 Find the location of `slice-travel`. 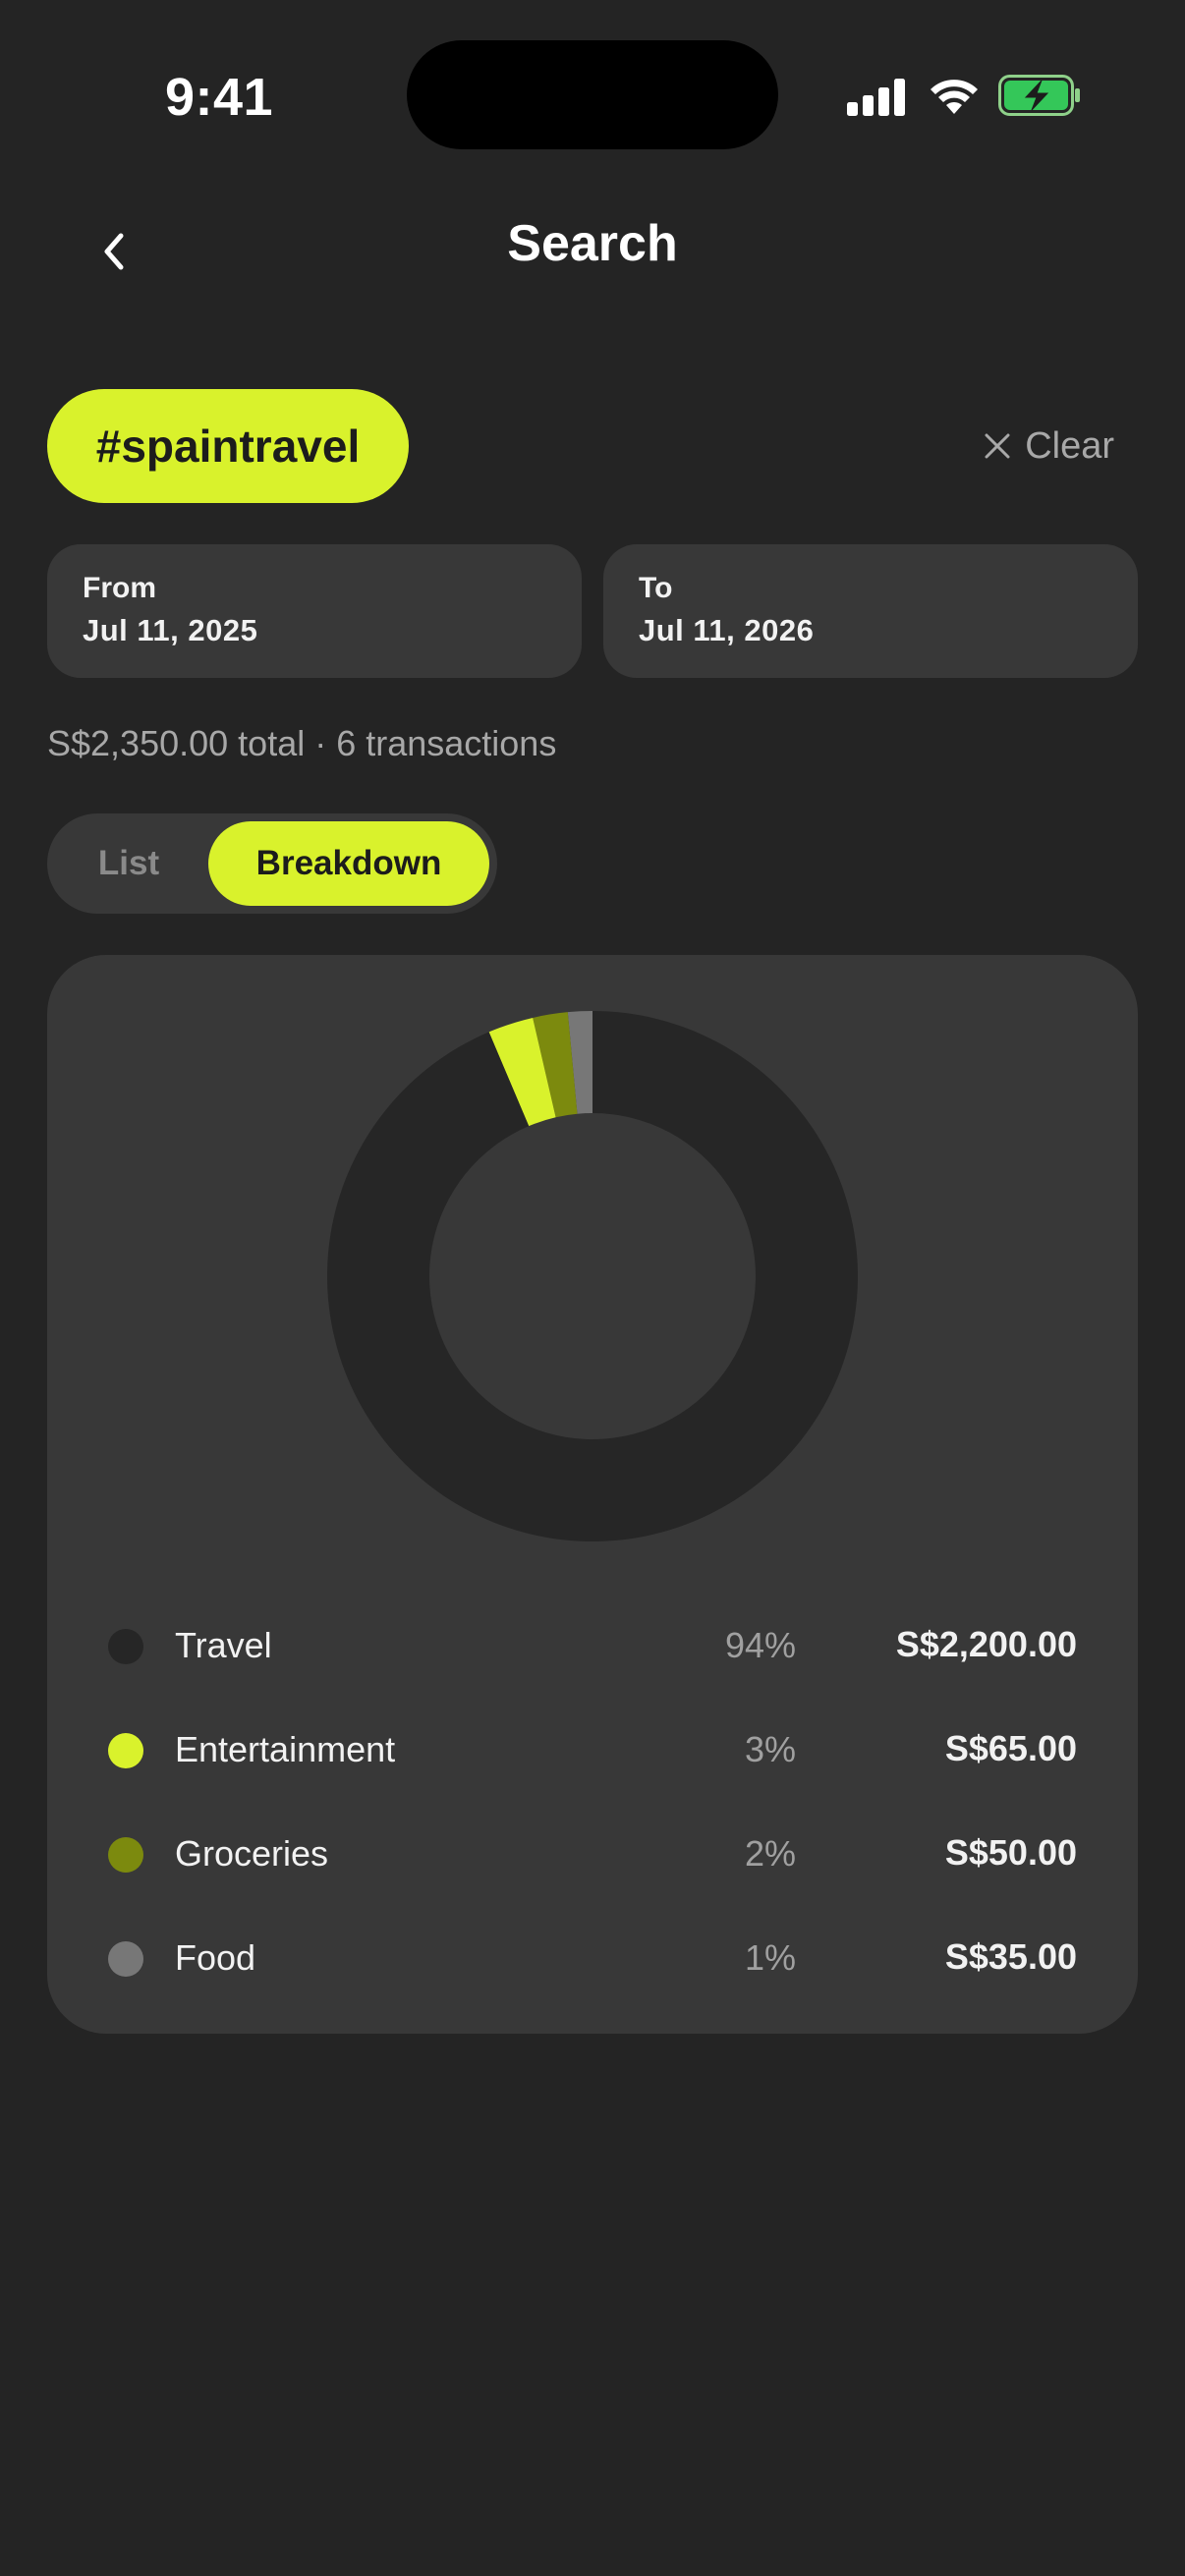

slice-travel is located at coordinates (592, 1276).